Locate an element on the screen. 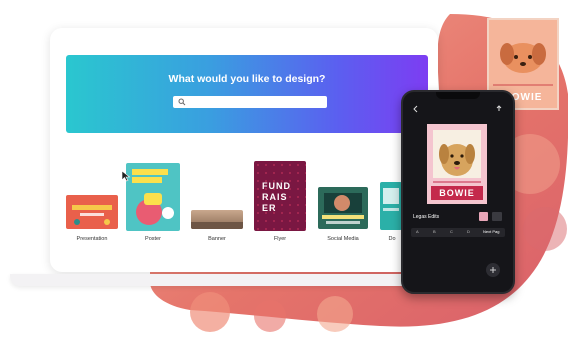 The height and width of the screenshot is (341, 568). add-button is located at coordinates (493, 270).